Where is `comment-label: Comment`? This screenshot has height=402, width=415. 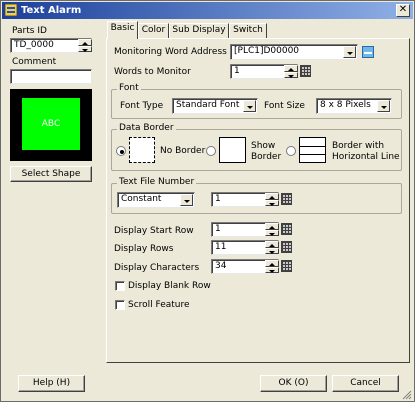
comment-label: Comment is located at coordinates (34, 62).